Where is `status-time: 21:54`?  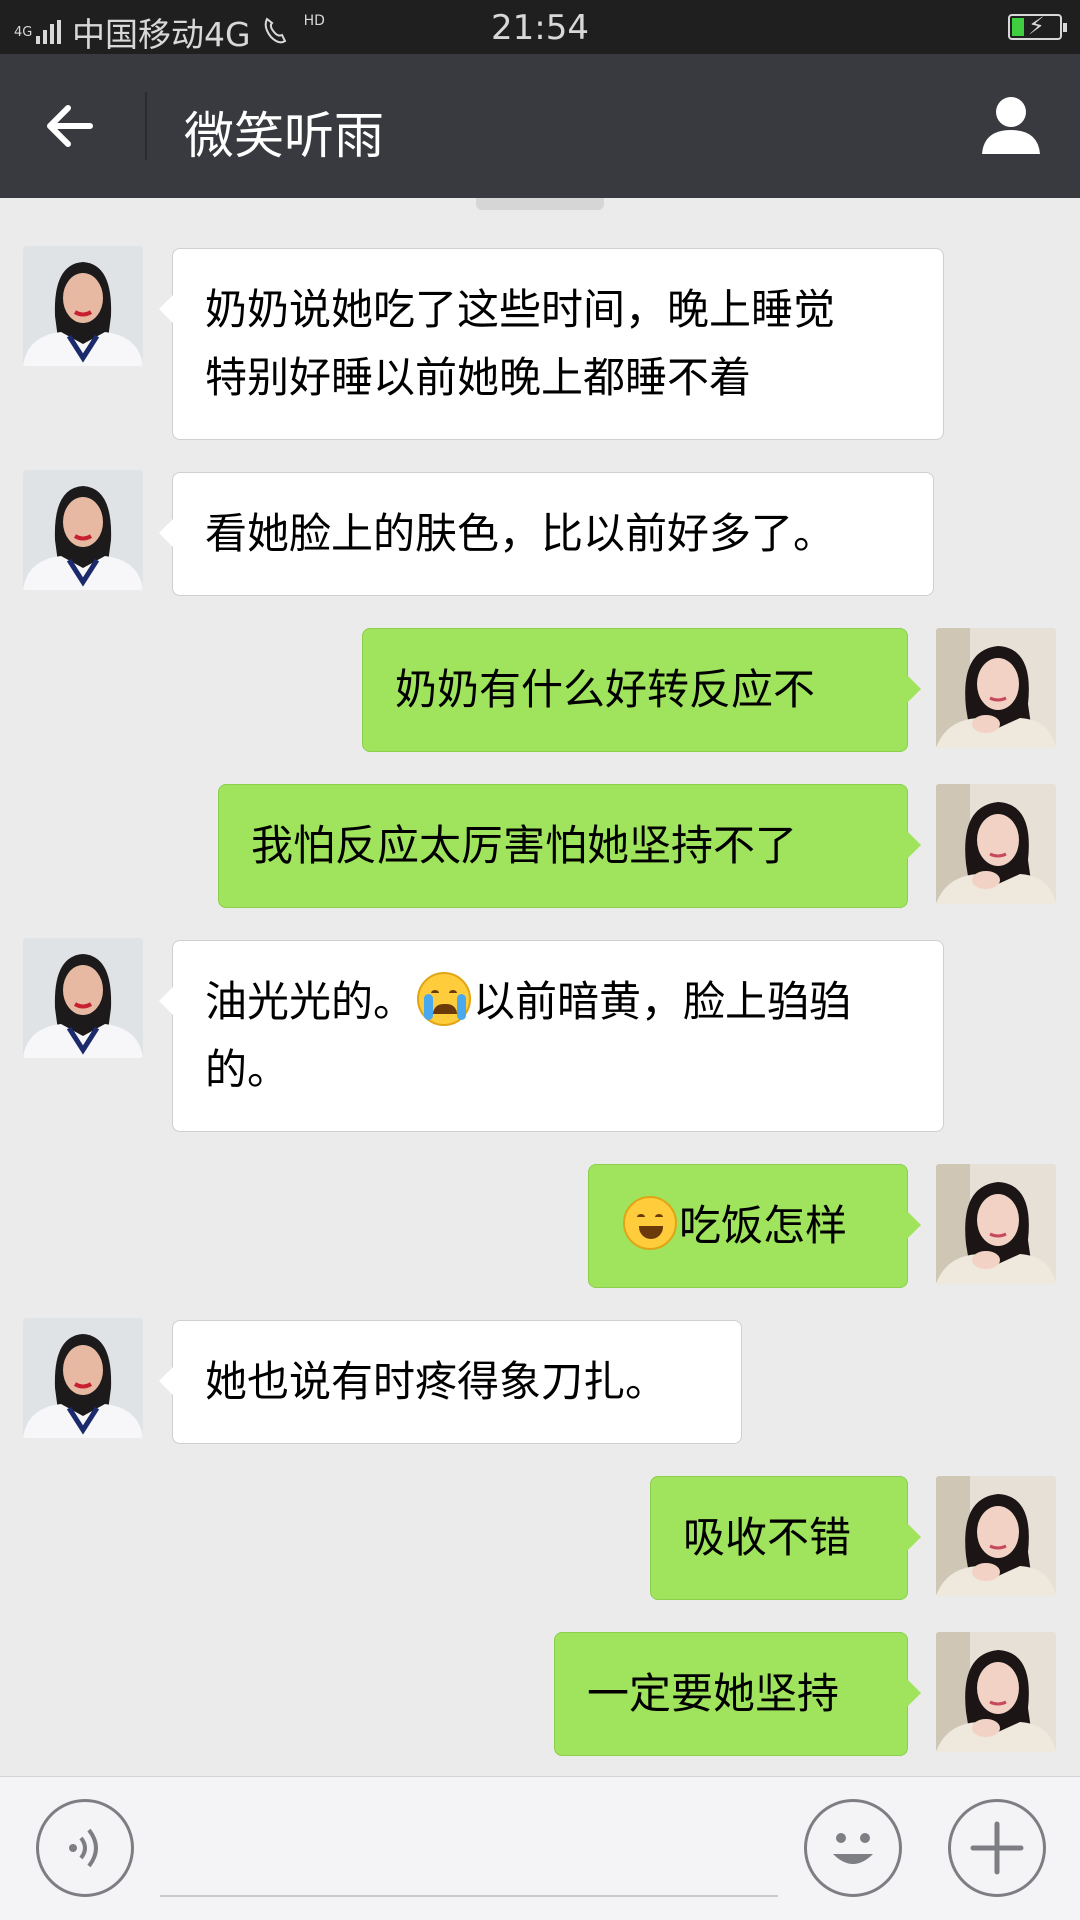 status-time: 21:54 is located at coordinates (540, 28).